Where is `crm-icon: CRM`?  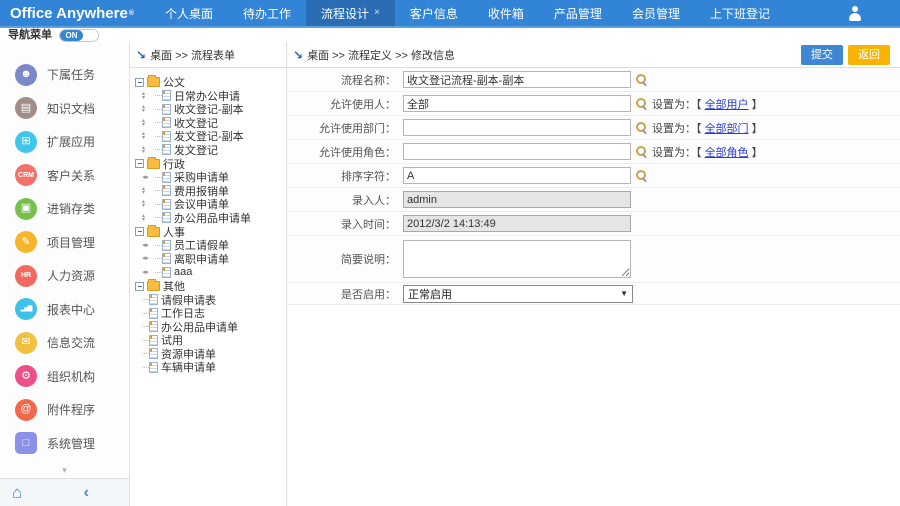 crm-icon: CRM is located at coordinates (26, 175).